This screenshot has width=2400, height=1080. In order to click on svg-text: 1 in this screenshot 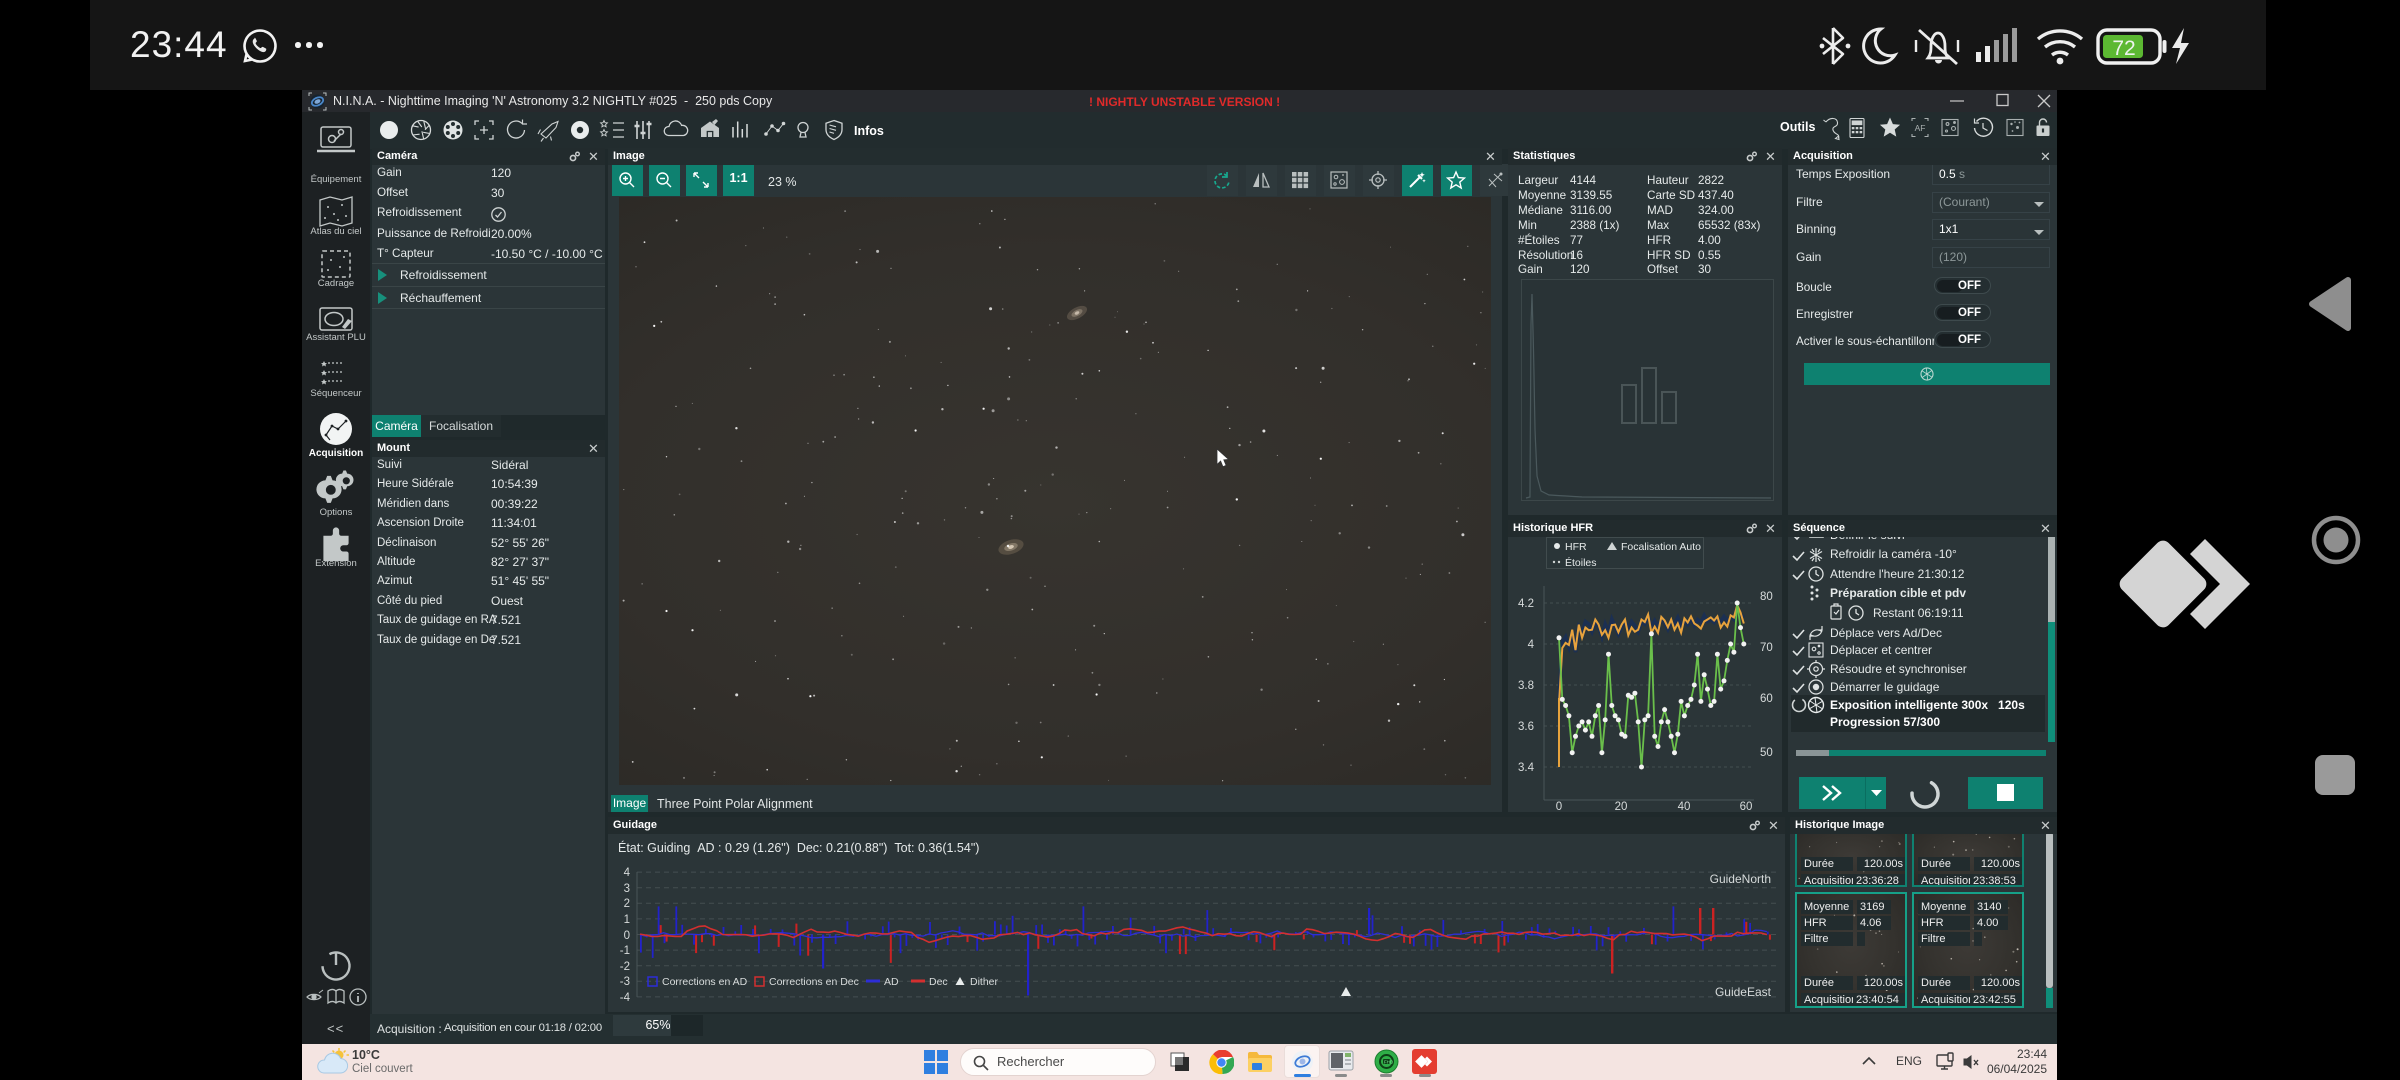, I will do `click(627, 920)`.